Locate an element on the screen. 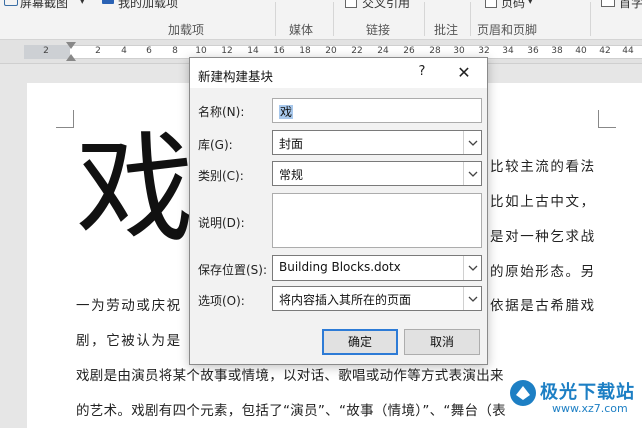 The width and height of the screenshot is (642, 428). ruler-number: 18 is located at coordinates (305, 51).